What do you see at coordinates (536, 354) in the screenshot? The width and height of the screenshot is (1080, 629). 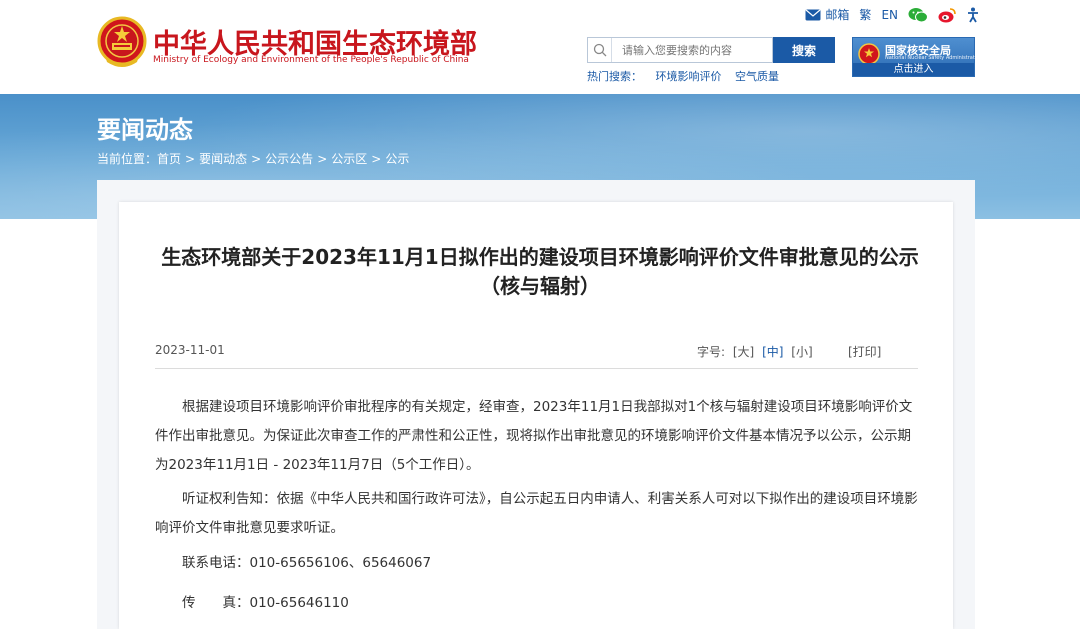 I see `article-meta: 2023-11-01 字号: [大] [中] [小] [打印]` at bounding box center [536, 354].